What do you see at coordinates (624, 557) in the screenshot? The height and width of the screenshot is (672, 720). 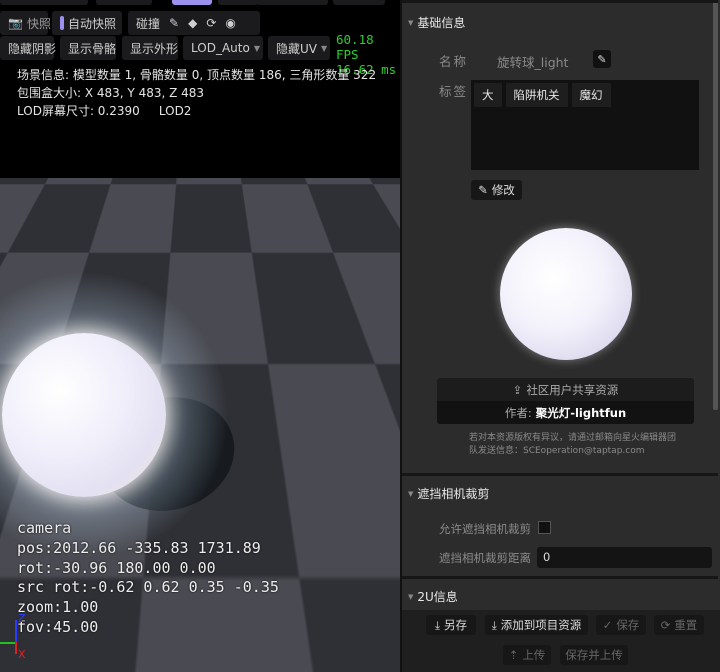 I see `occlusion-distance-input: 0` at bounding box center [624, 557].